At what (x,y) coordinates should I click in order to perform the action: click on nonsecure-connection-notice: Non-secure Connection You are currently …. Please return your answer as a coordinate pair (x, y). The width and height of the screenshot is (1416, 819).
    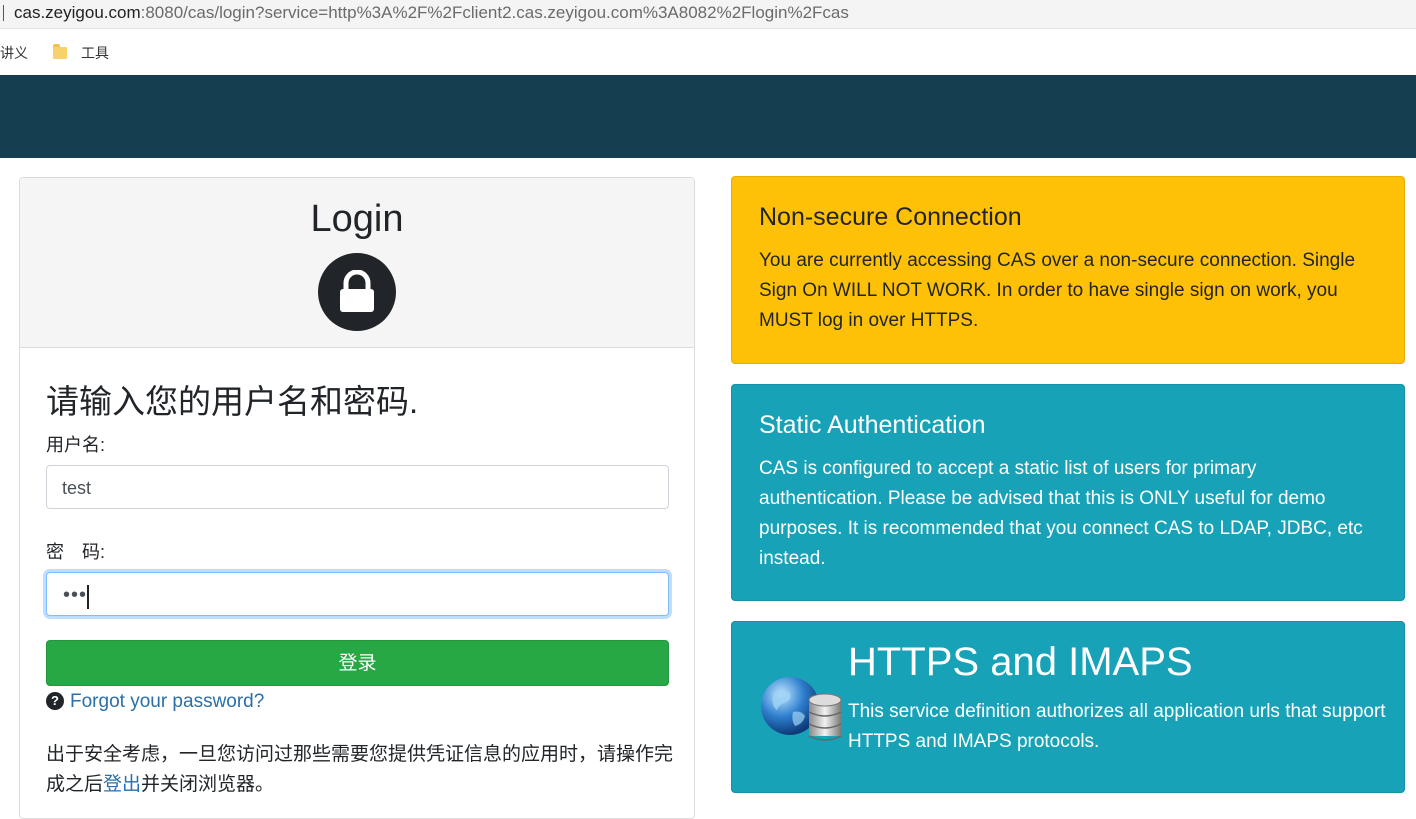
    Looking at the image, I should click on (1068, 270).